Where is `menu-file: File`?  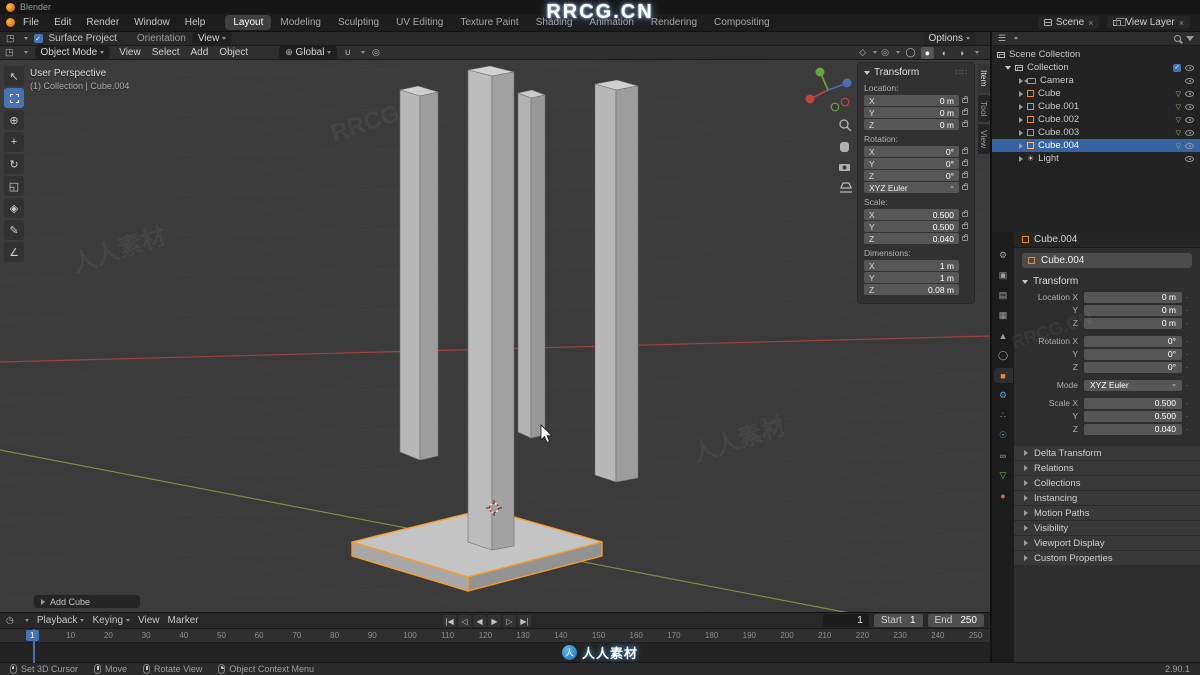 menu-file: File is located at coordinates (31, 22).